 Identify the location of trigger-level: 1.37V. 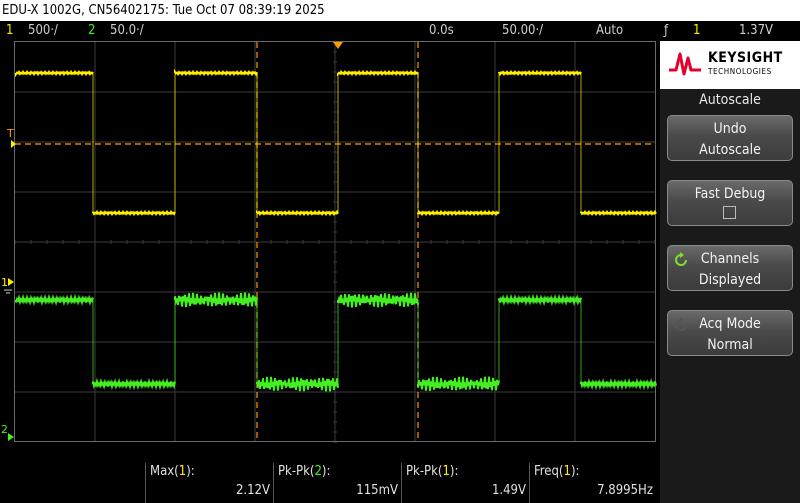
(756, 31).